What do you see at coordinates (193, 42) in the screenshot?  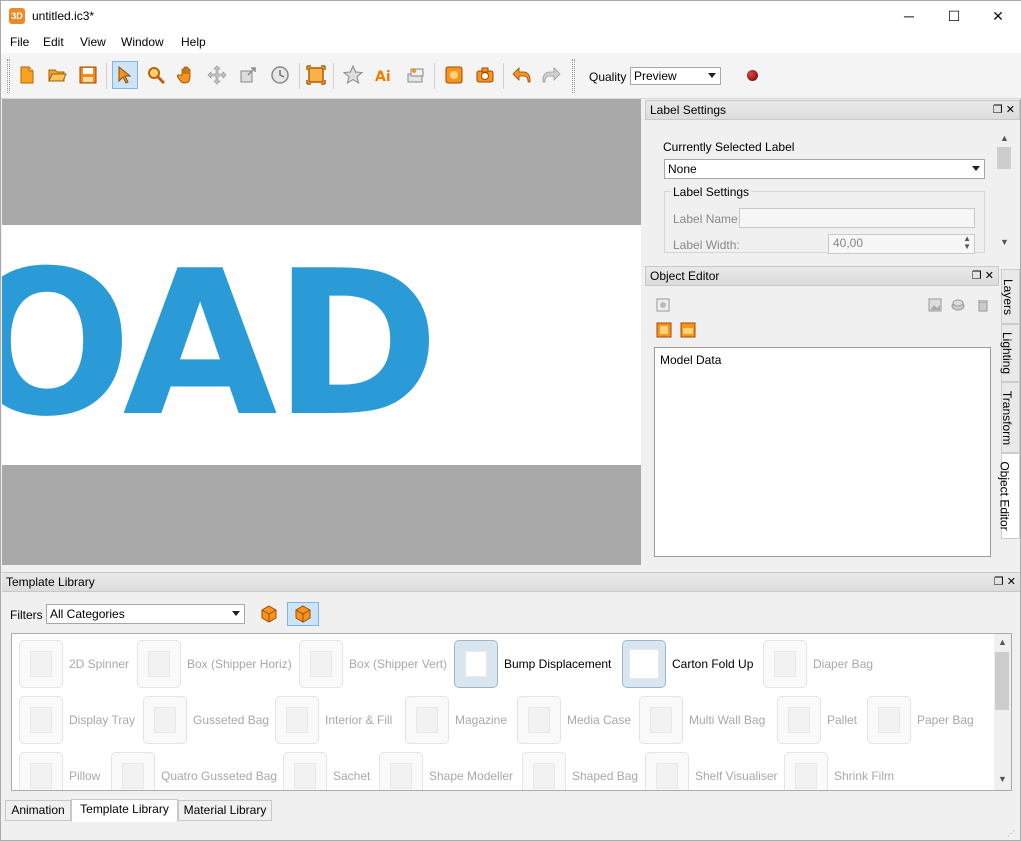 I see `menu-help: Help` at bounding box center [193, 42].